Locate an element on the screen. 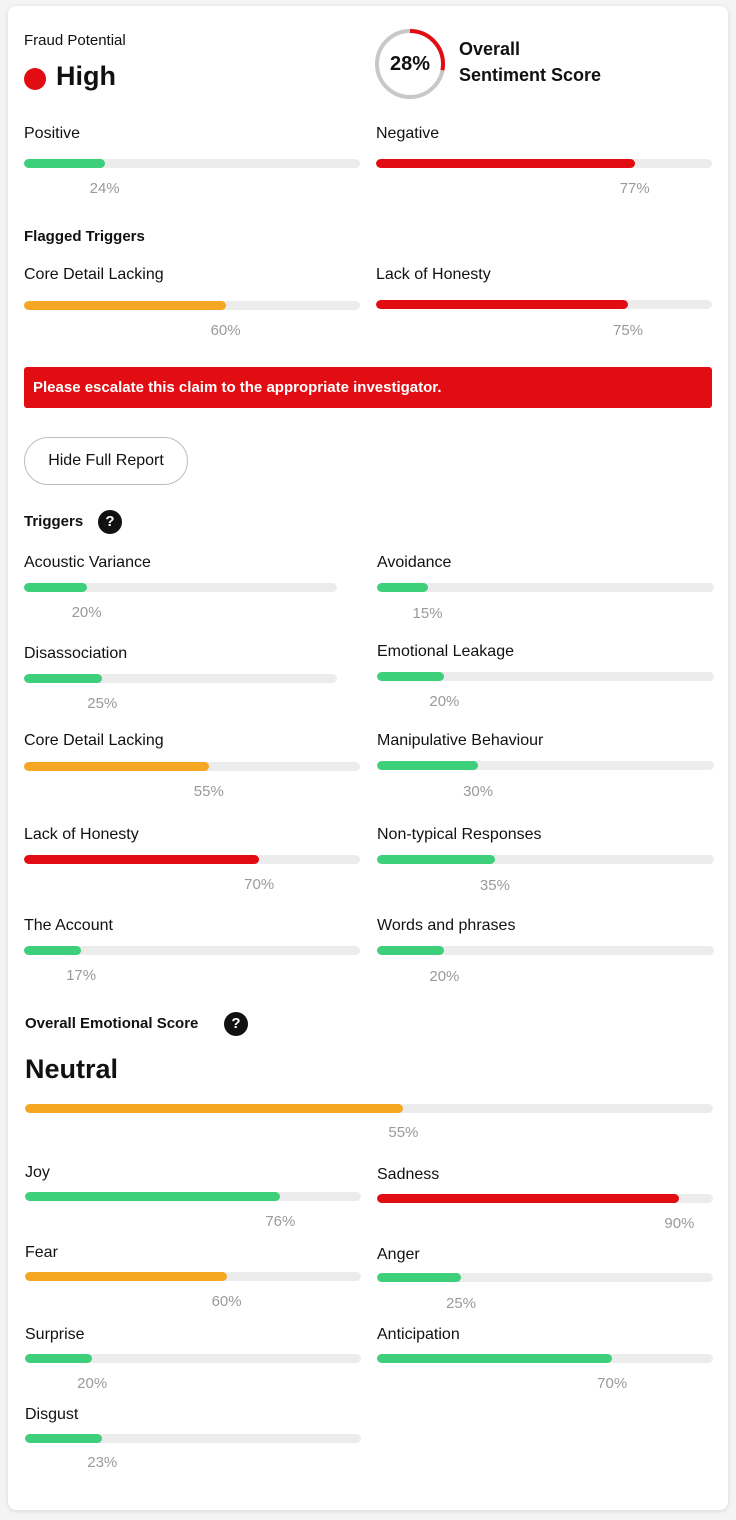  trigger-0-percent: 20% is located at coordinates (86, 612).